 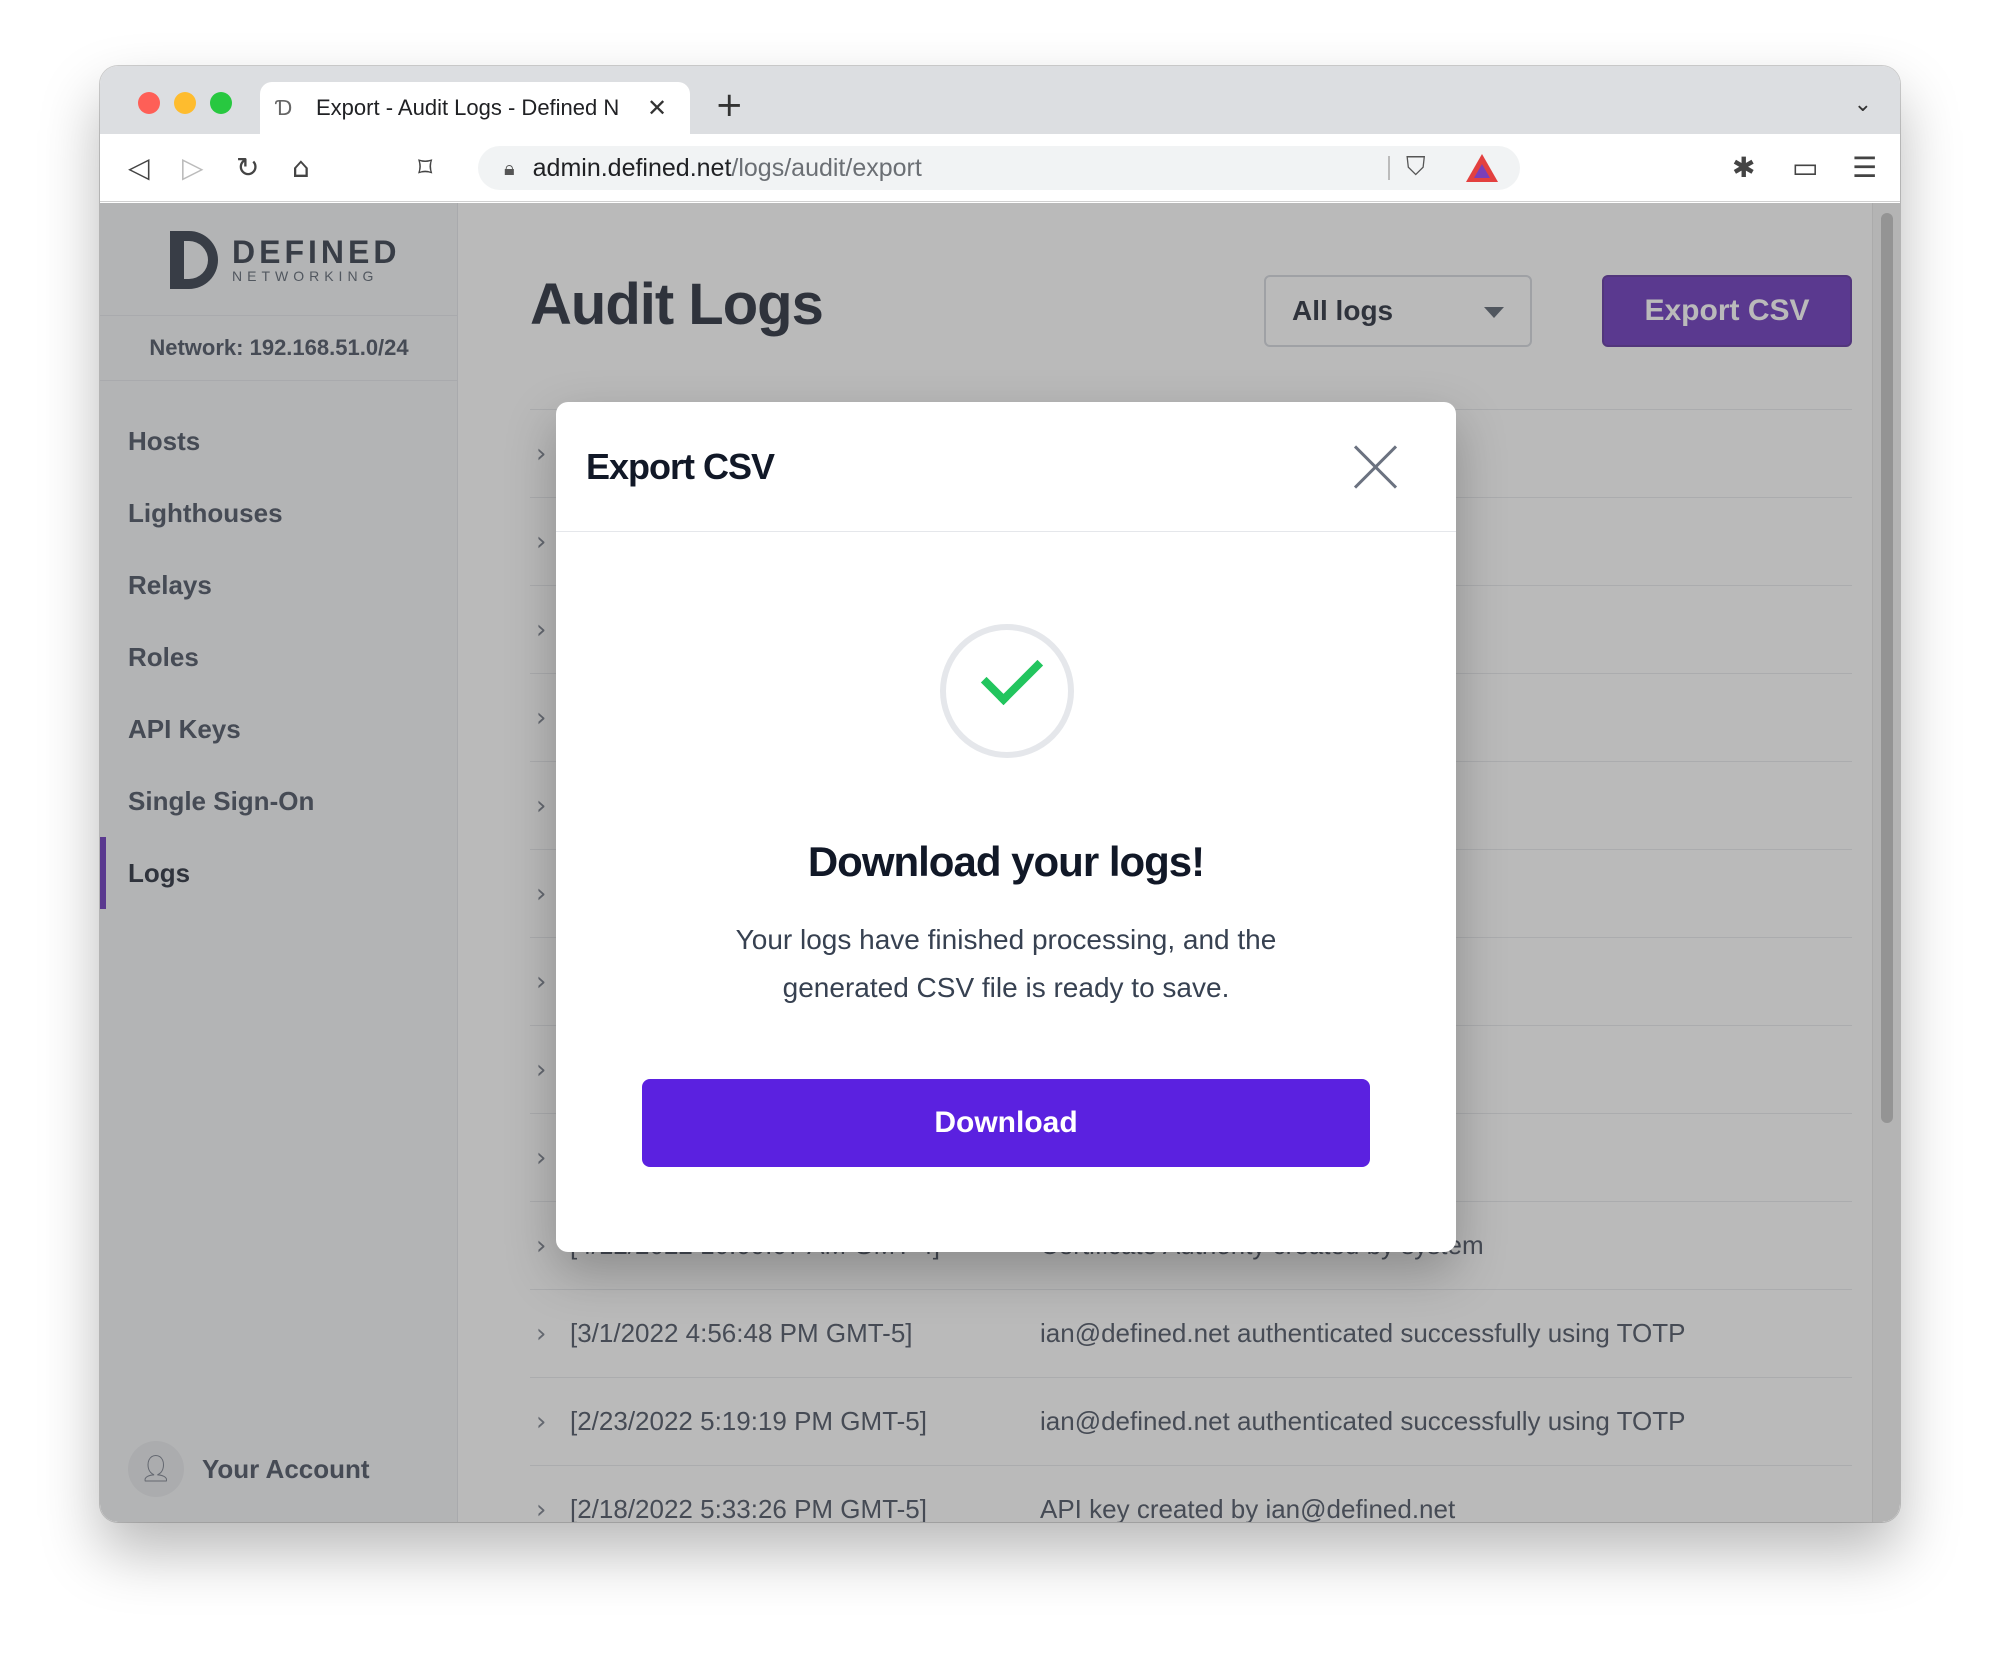 I want to click on tab-title: Export - Audit Logs - Defined N, so click(x=468, y=107).